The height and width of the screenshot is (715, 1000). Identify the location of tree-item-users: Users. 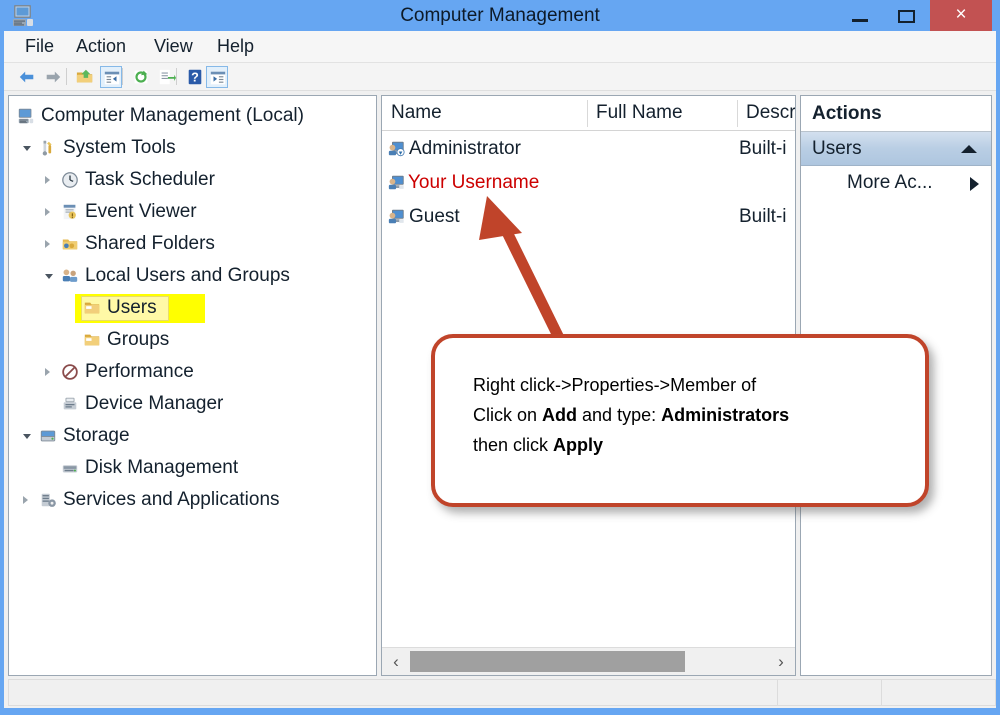
(192, 308).